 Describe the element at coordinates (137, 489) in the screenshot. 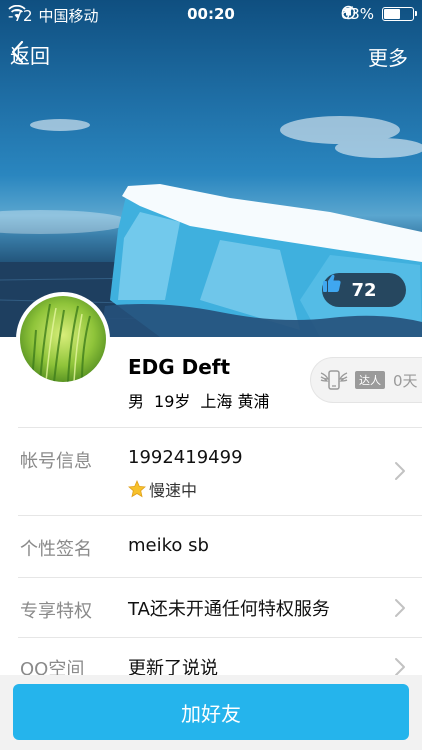

I see `star-icon` at that location.